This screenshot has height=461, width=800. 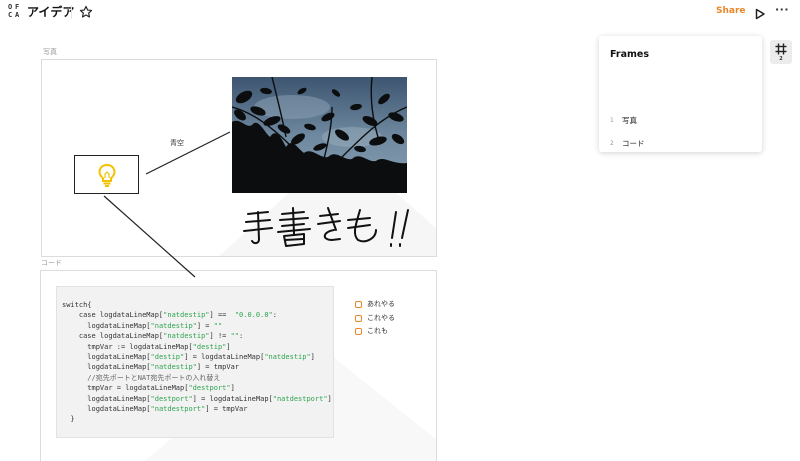 I want to click on code-token: ] !=, so click(x=220, y=336).